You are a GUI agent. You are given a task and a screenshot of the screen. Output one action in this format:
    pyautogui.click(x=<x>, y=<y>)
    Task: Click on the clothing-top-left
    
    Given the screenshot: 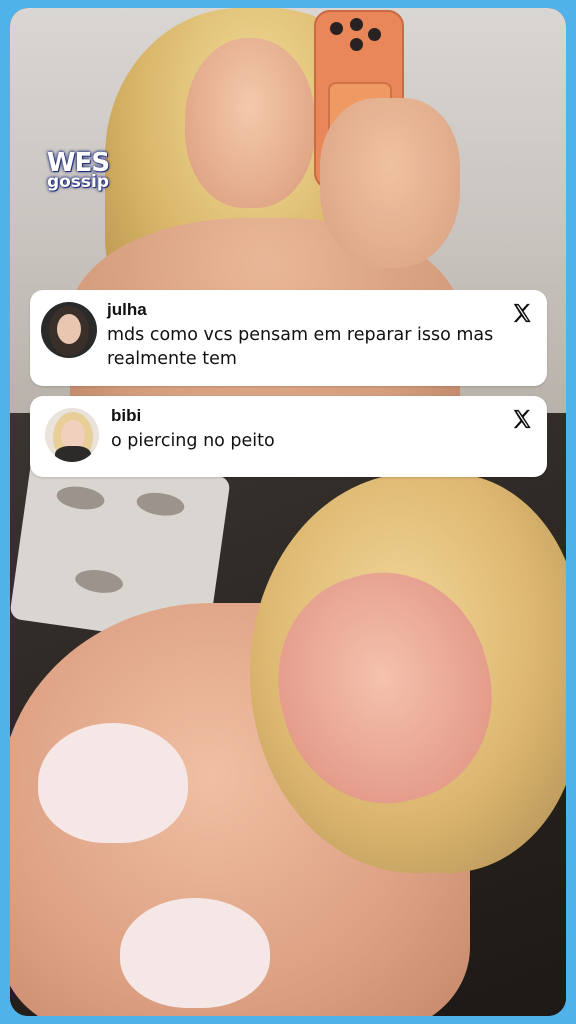 What is the action you would take?
    pyautogui.click(x=113, y=783)
    